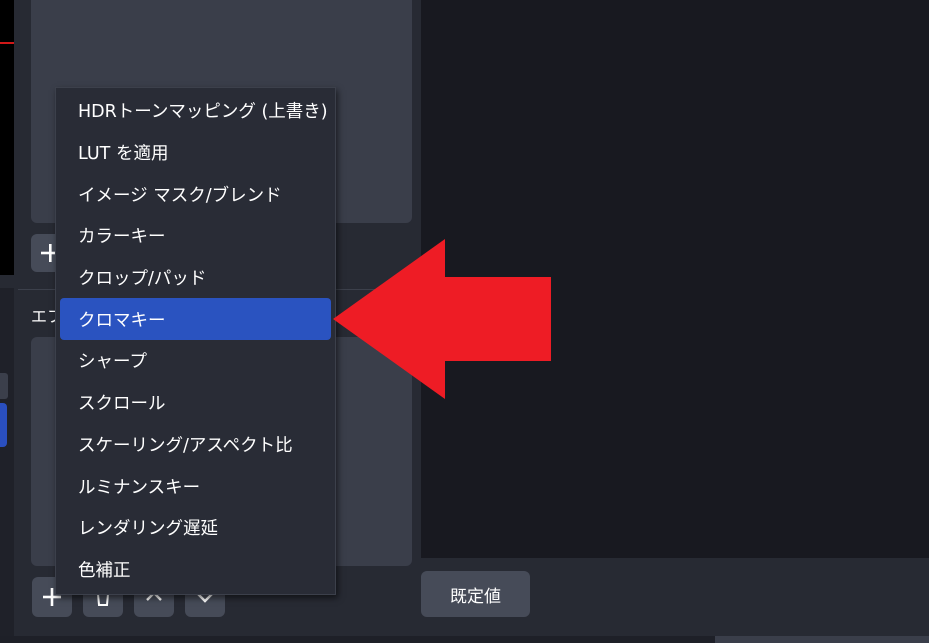 The width and height of the screenshot is (929, 643). What do you see at coordinates (442, 319) in the screenshot?
I see `red-arrow-icon` at bounding box center [442, 319].